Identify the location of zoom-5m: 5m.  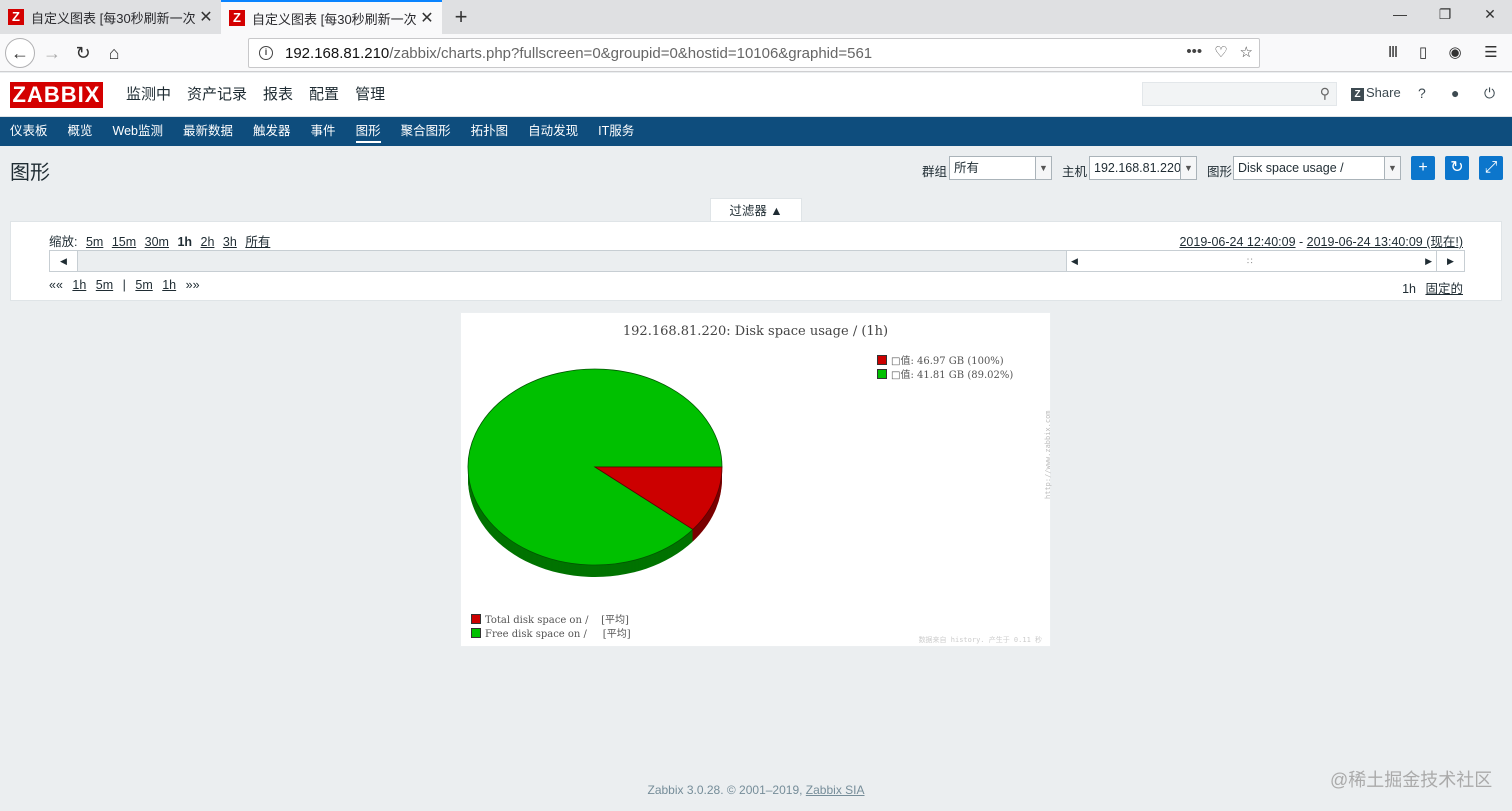
(94, 242).